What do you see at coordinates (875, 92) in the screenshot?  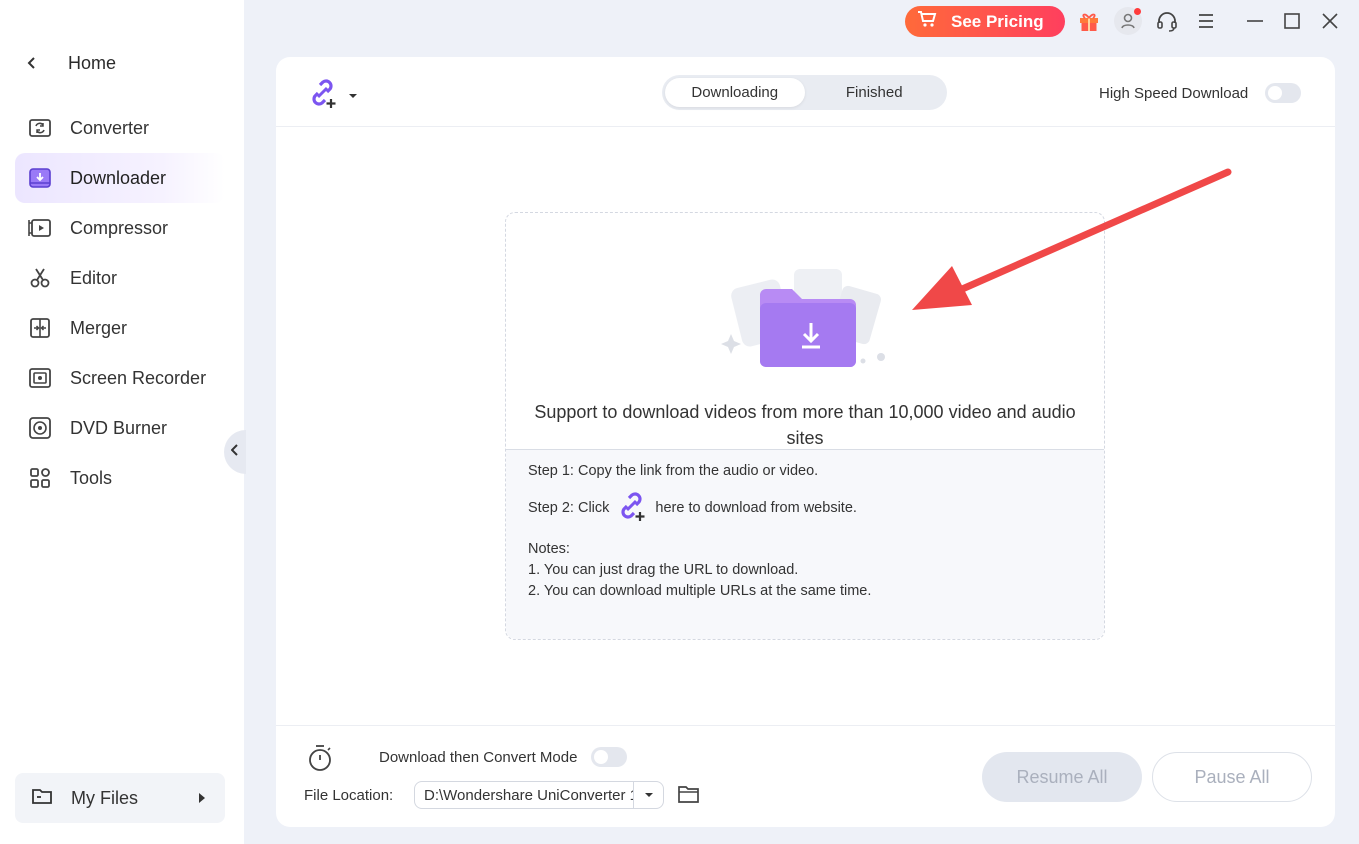 I see `tab-finished: Finished` at bounding box center [875, 92].